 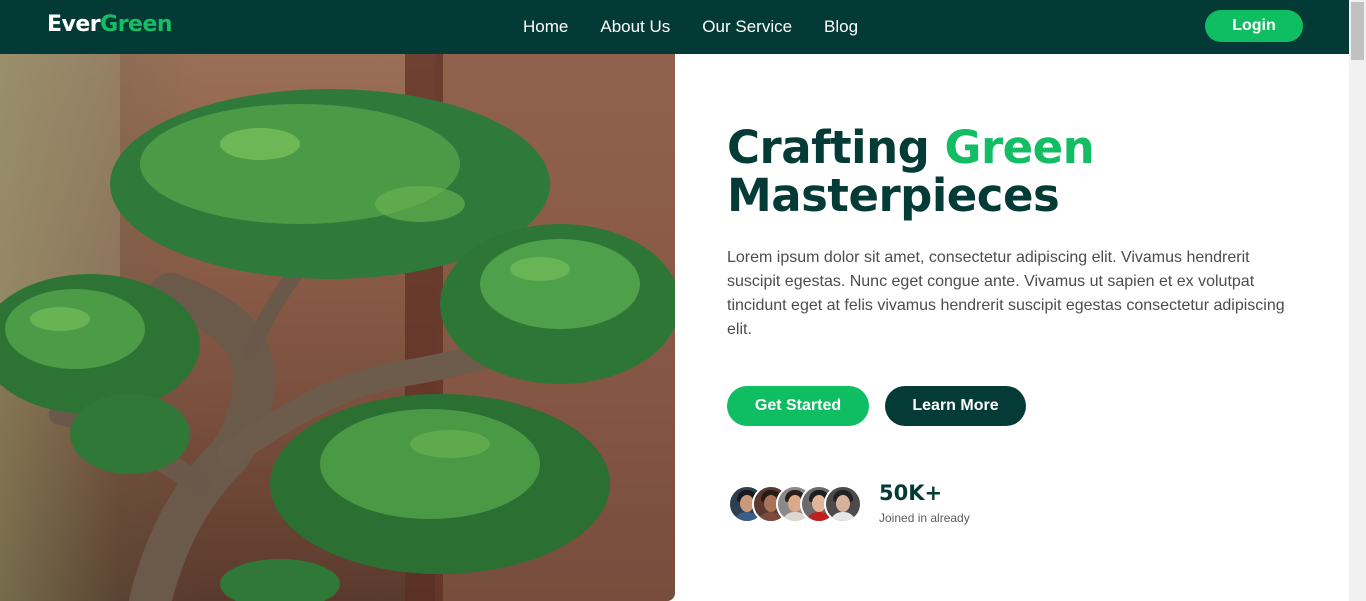 I want to click on joined-count: 50K+, so click(x=911, y=493).